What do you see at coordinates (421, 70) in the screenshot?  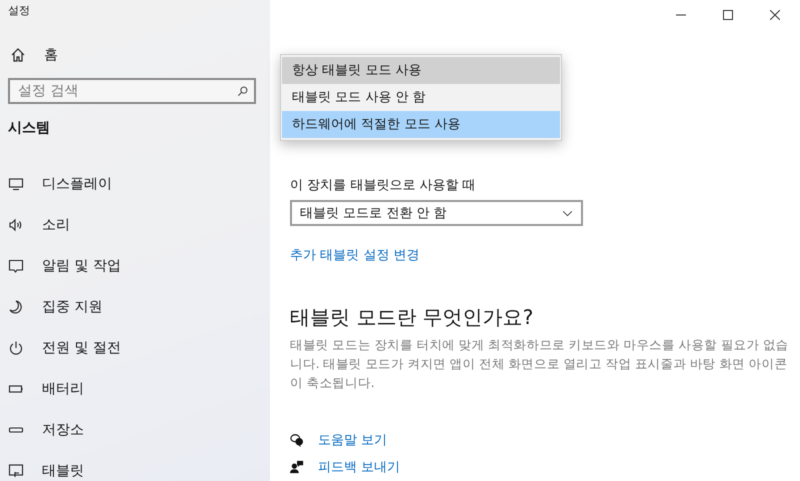 I see `menu-option: 항상 태블릿 모드 사용` at bounding box center [421, 70].